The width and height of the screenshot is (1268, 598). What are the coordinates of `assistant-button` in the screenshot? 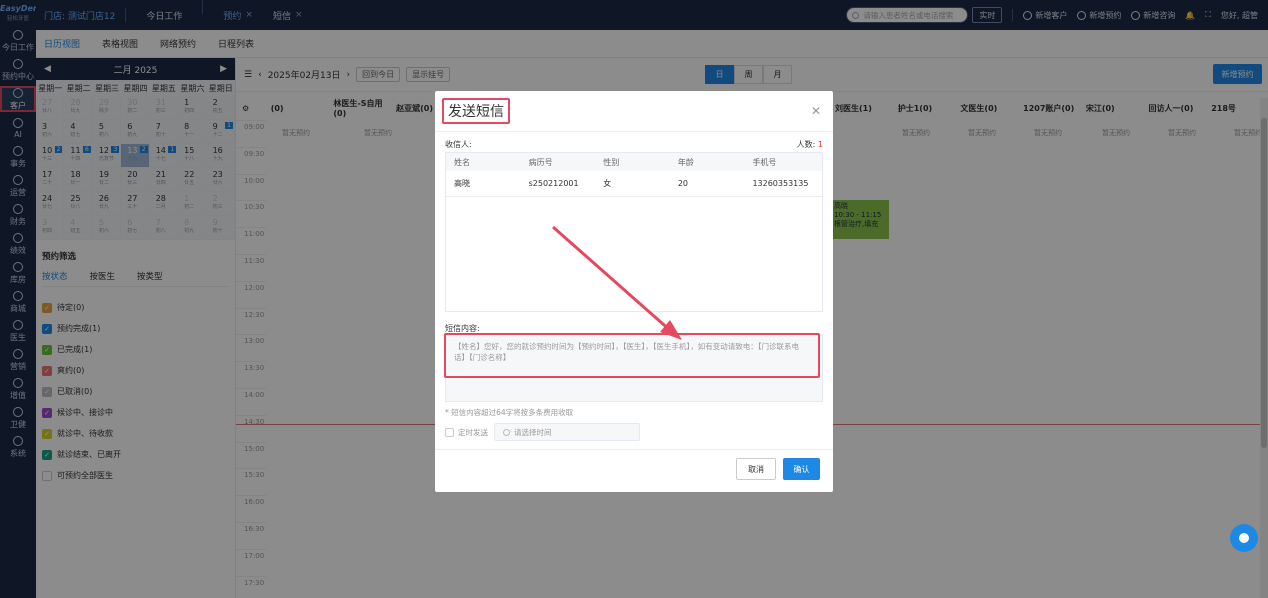 It's located at (1244, 538).